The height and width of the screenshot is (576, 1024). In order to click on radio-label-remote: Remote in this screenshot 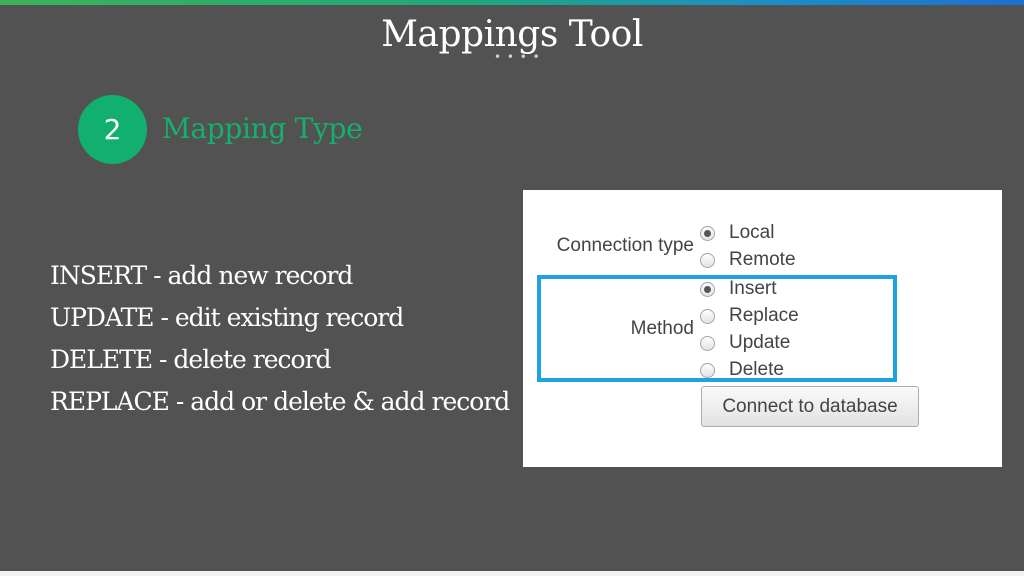, I will do `click(762, 259)`.